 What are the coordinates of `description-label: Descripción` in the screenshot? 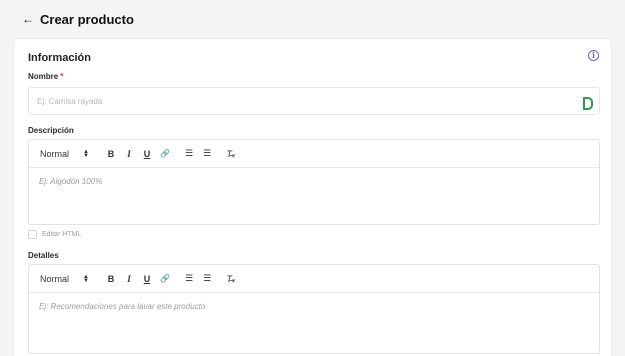 It's located at (51, 130).